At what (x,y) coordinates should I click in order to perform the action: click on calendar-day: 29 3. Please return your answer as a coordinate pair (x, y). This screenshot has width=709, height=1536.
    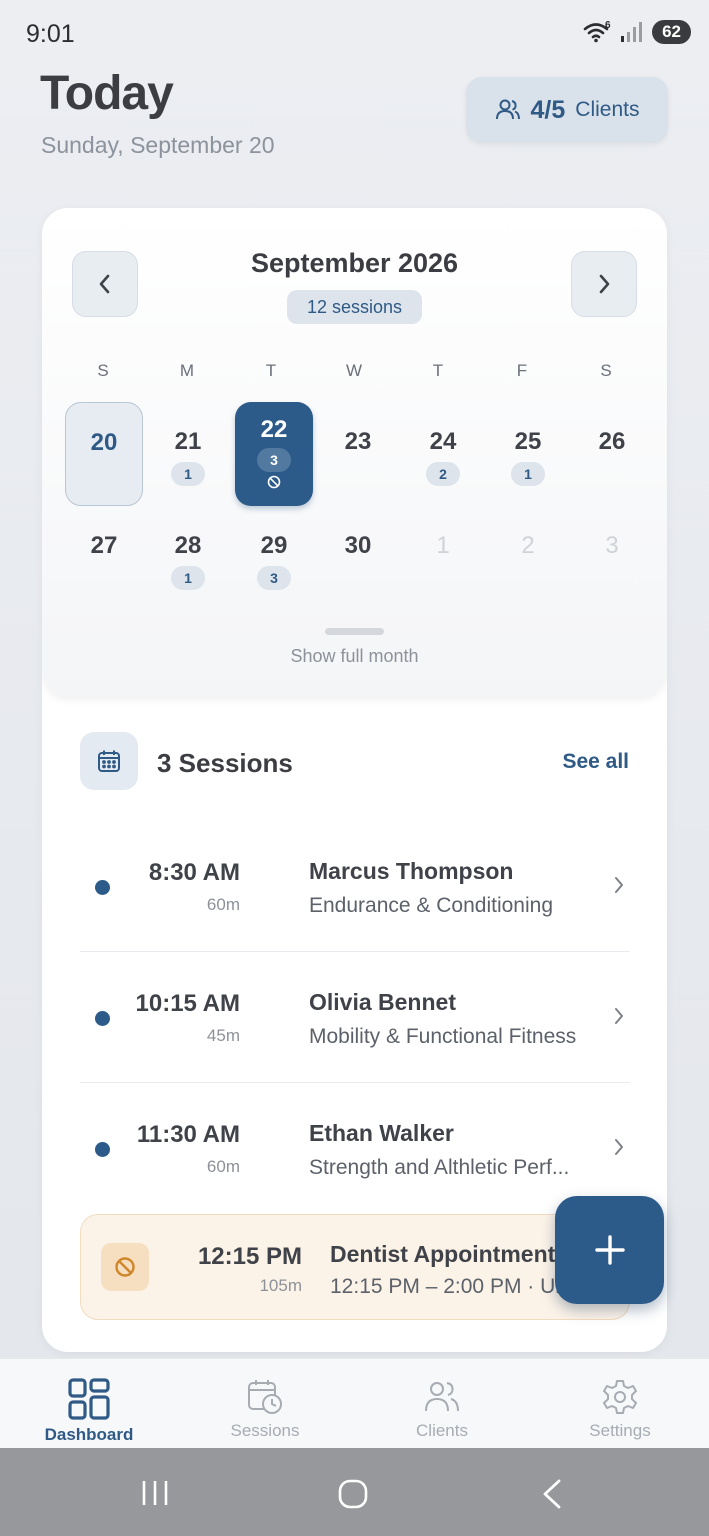
    Looking at the image, I should click on (274, 558).